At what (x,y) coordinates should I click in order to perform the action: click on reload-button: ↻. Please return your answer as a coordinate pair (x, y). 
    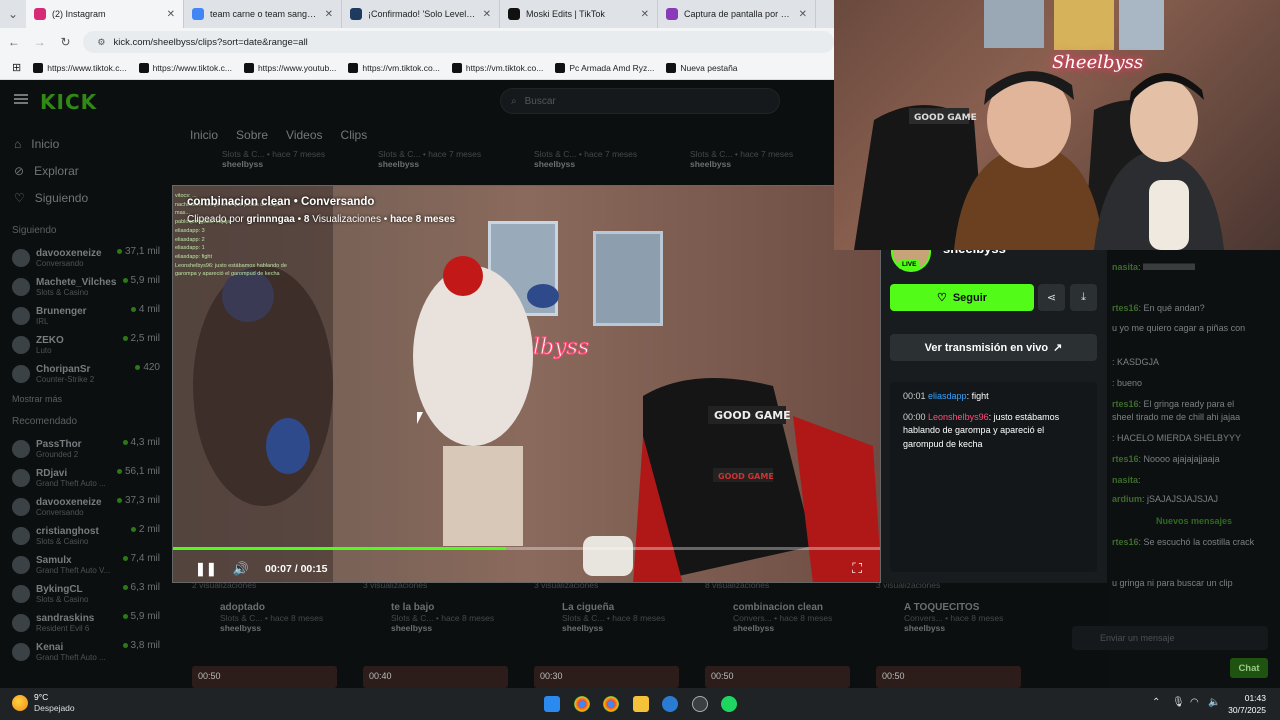
    Looking at the image, I should click on (66, 42).